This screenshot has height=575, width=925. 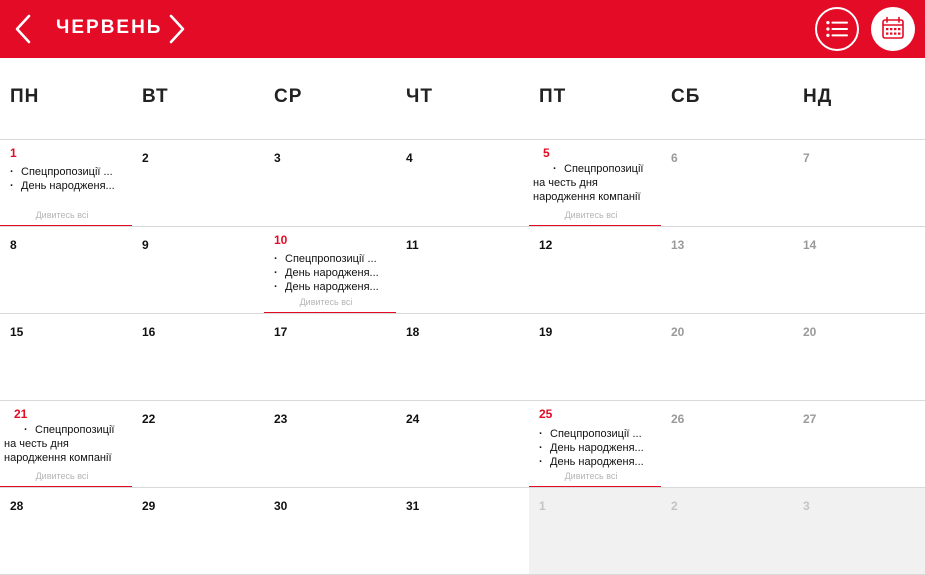 I want to click on day-cell: 18, so click(x=462, y=357).